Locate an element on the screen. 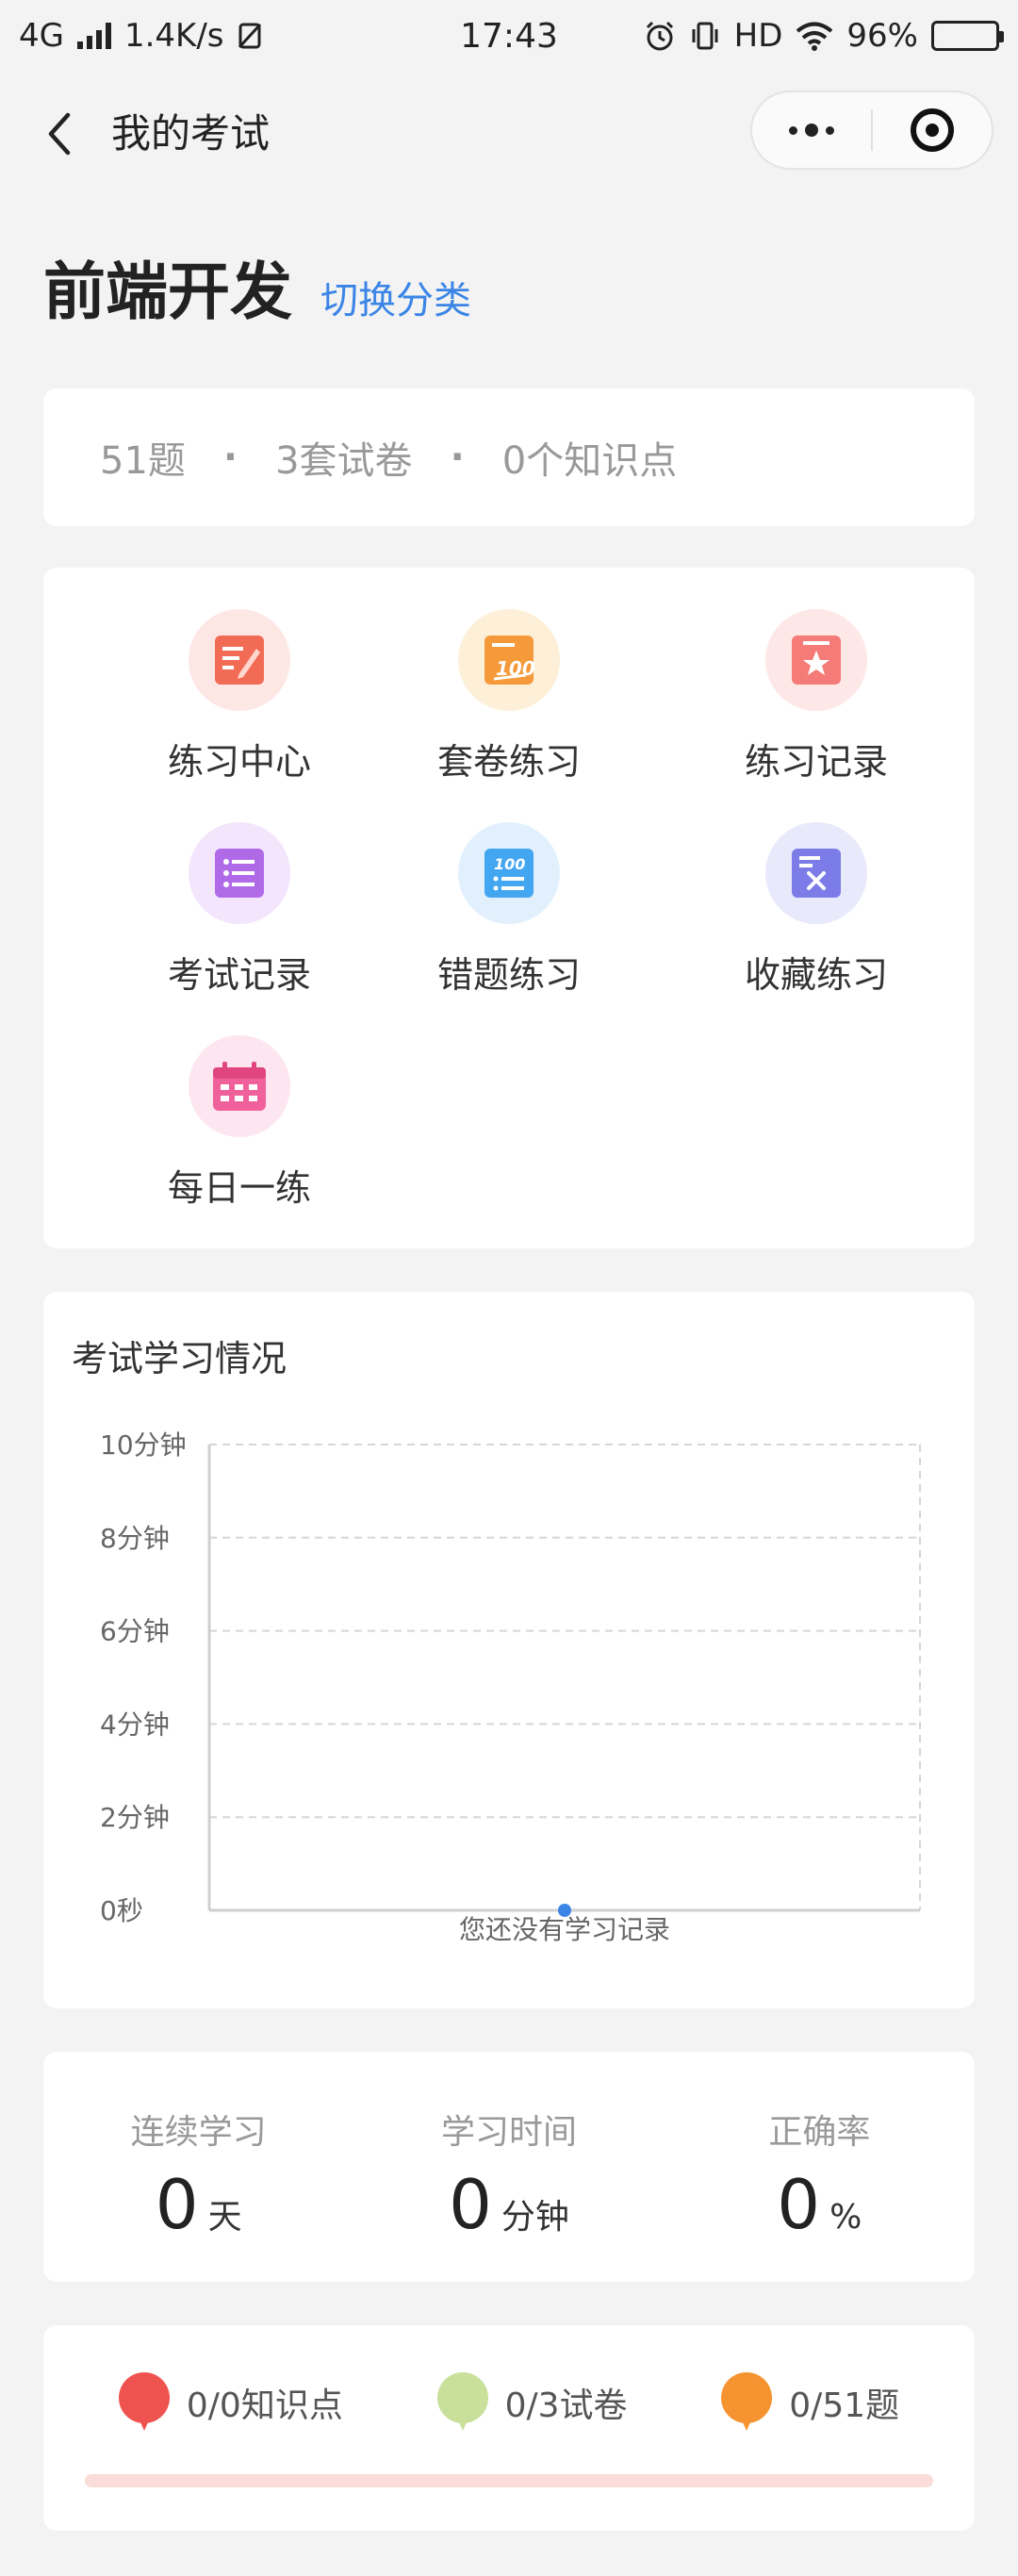  wrong-question-icon: 100 is located at coordinates (509, 873).